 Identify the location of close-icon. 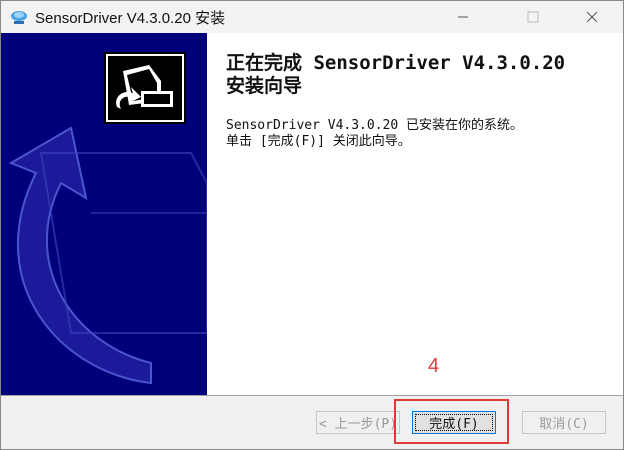
(592, 16).